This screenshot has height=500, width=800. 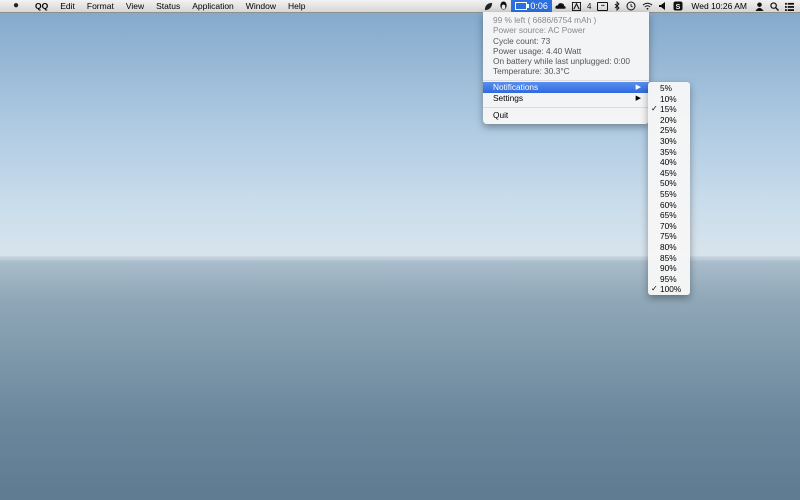 I want to click on notify-level-label: 30%, so click(x=668, y=141).